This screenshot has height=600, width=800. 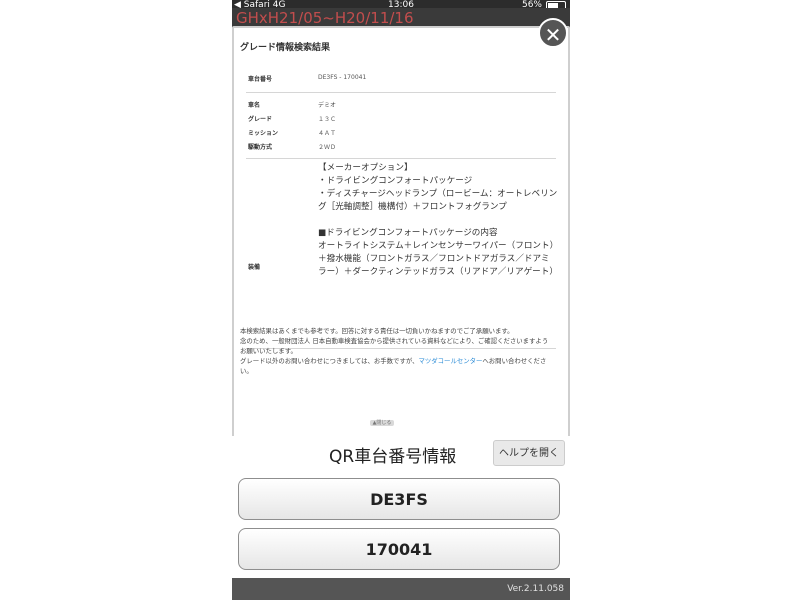 I want to click on row-value: DE3FS - 170041, so click(x=342, y=77).